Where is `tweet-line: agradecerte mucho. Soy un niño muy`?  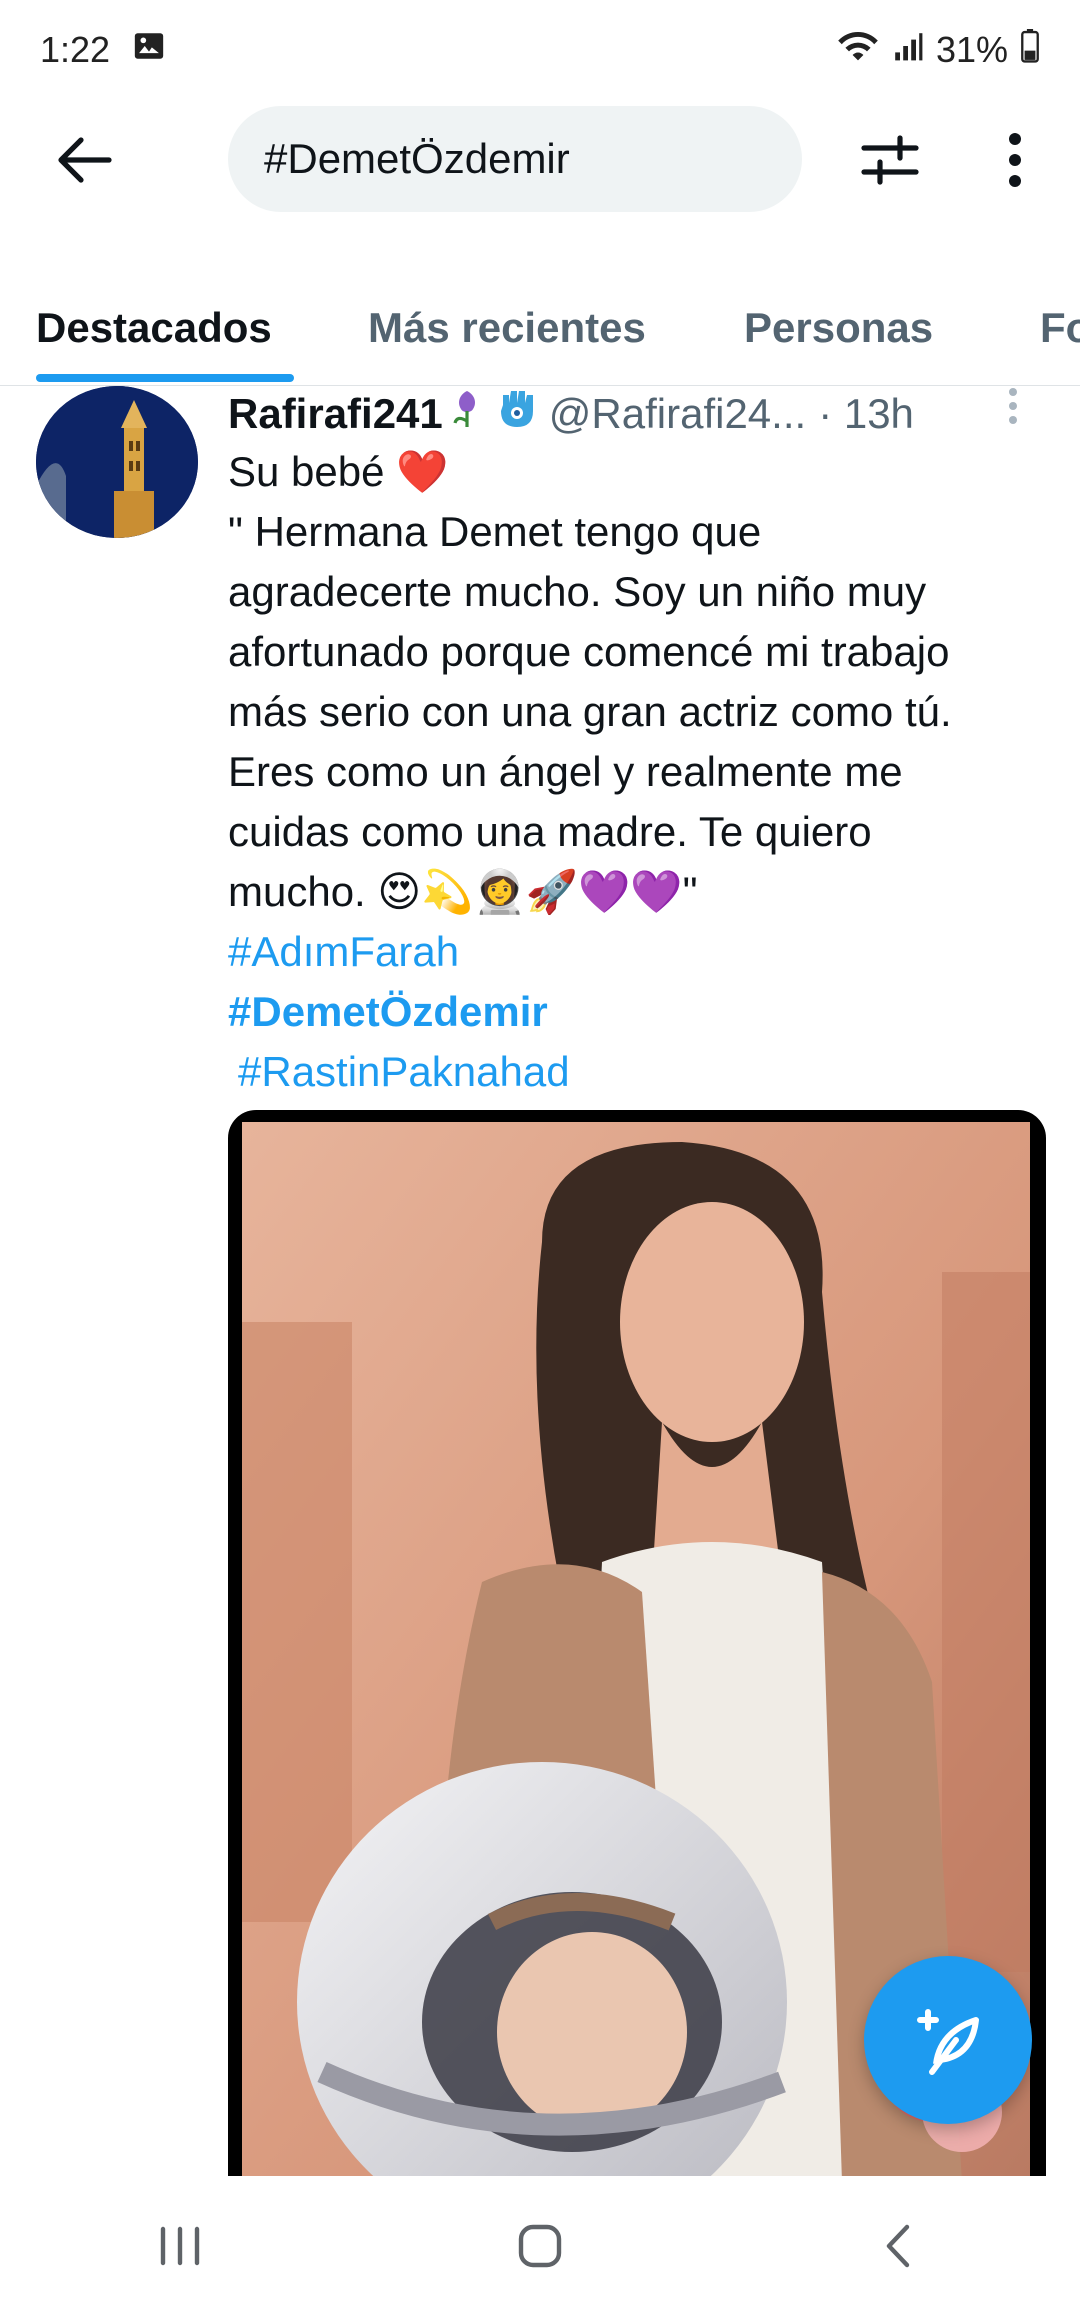
tweet-line: agradecerte mucho. Soy un niño muy is located at coordinates (577, 591).